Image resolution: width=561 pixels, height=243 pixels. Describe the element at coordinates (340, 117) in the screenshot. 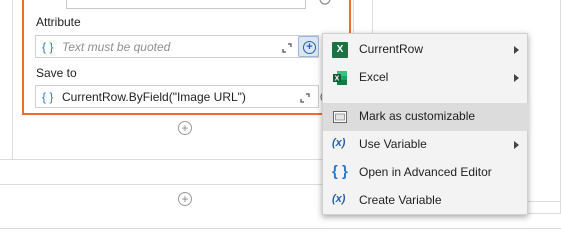

I see `customizable-icon` at that location.